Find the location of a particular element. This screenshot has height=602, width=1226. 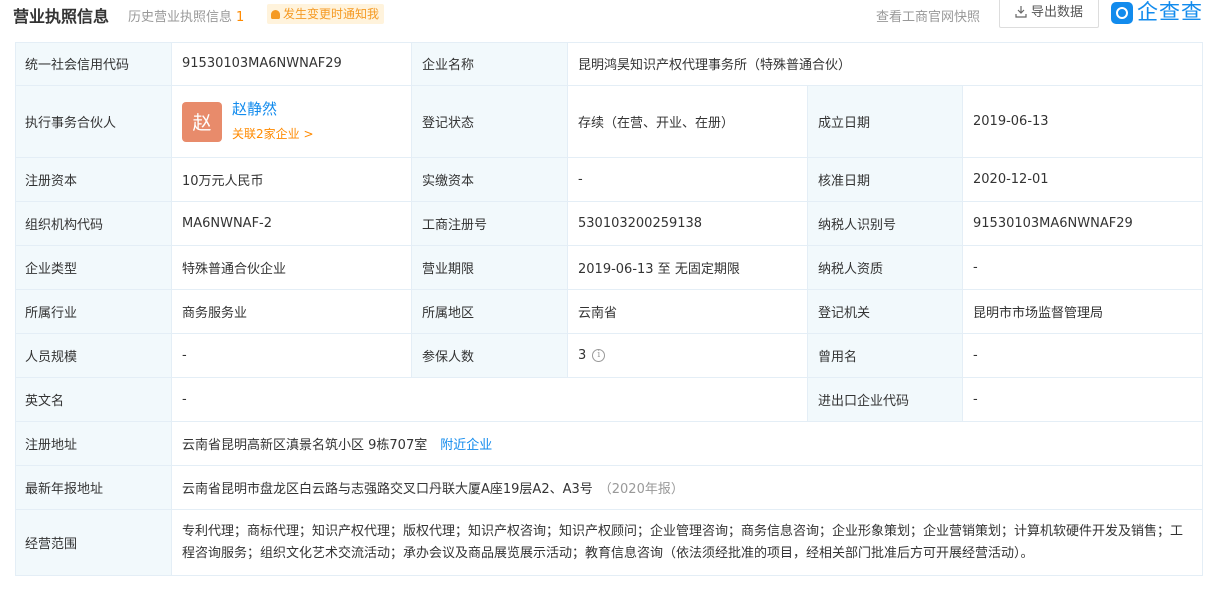

partner-info: 赵静然 关联2家企业 > is located at coordinates (273, 121).